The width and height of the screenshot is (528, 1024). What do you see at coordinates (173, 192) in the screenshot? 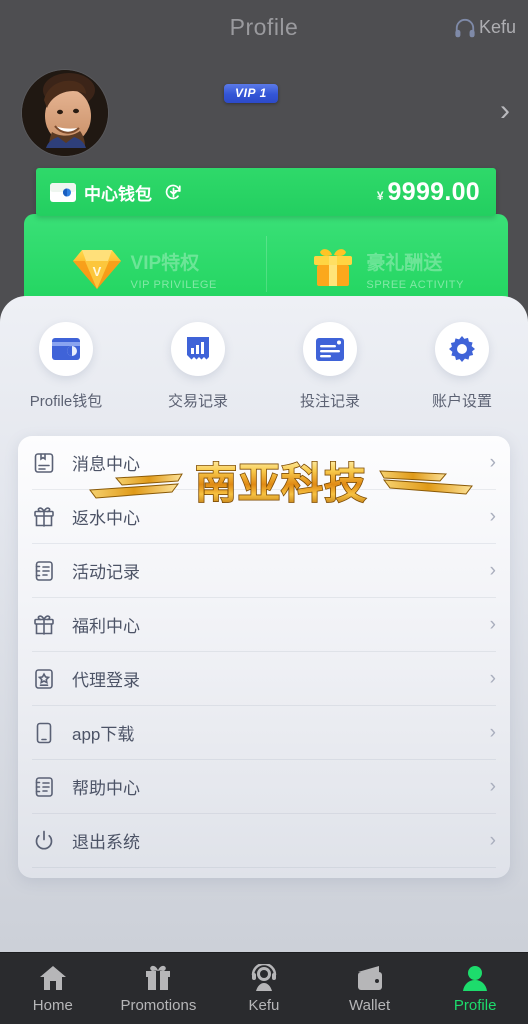
I see `refresh-icon` at bounding box center [173, 192].